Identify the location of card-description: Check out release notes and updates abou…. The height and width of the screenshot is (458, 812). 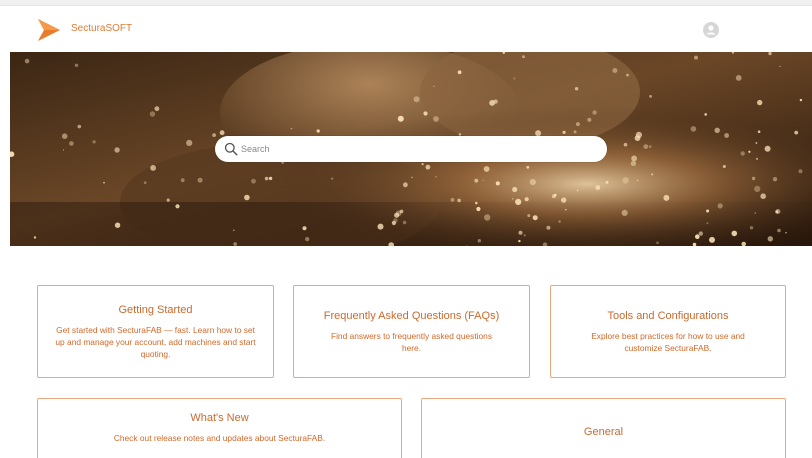
(219, 438).